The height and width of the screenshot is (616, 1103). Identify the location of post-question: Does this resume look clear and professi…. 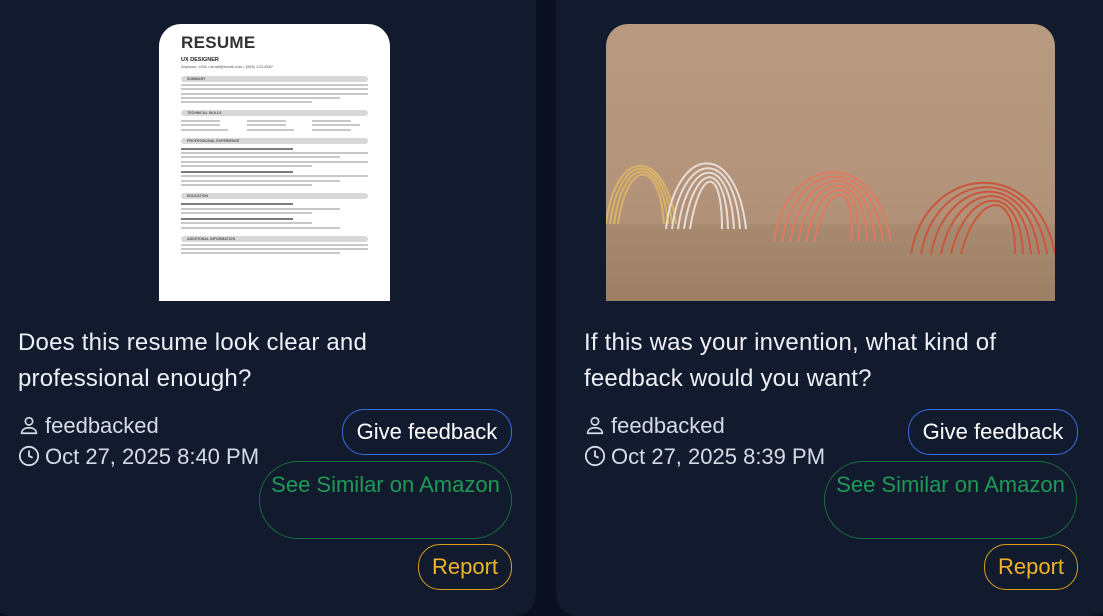
(193, 360).